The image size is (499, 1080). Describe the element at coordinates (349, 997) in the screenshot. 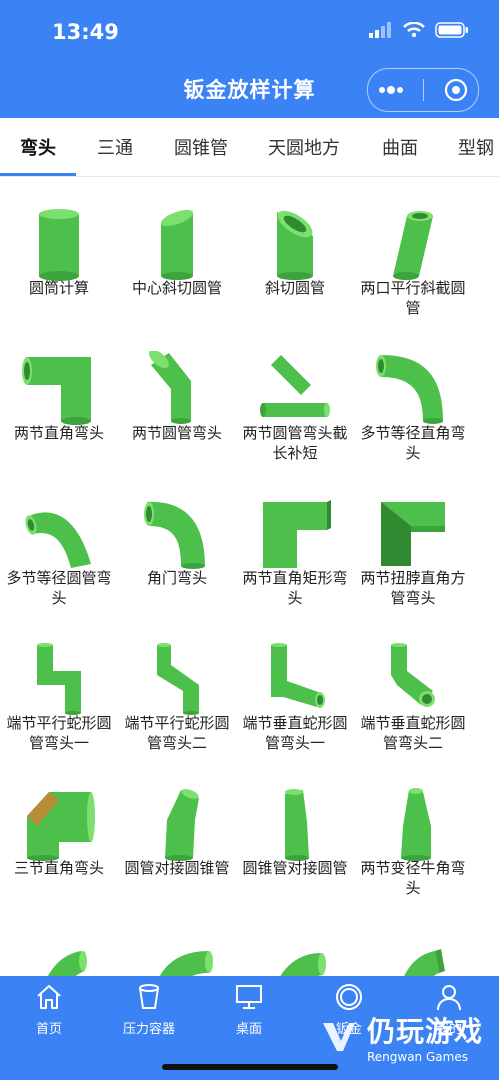

I see `circle-icon` at that location.